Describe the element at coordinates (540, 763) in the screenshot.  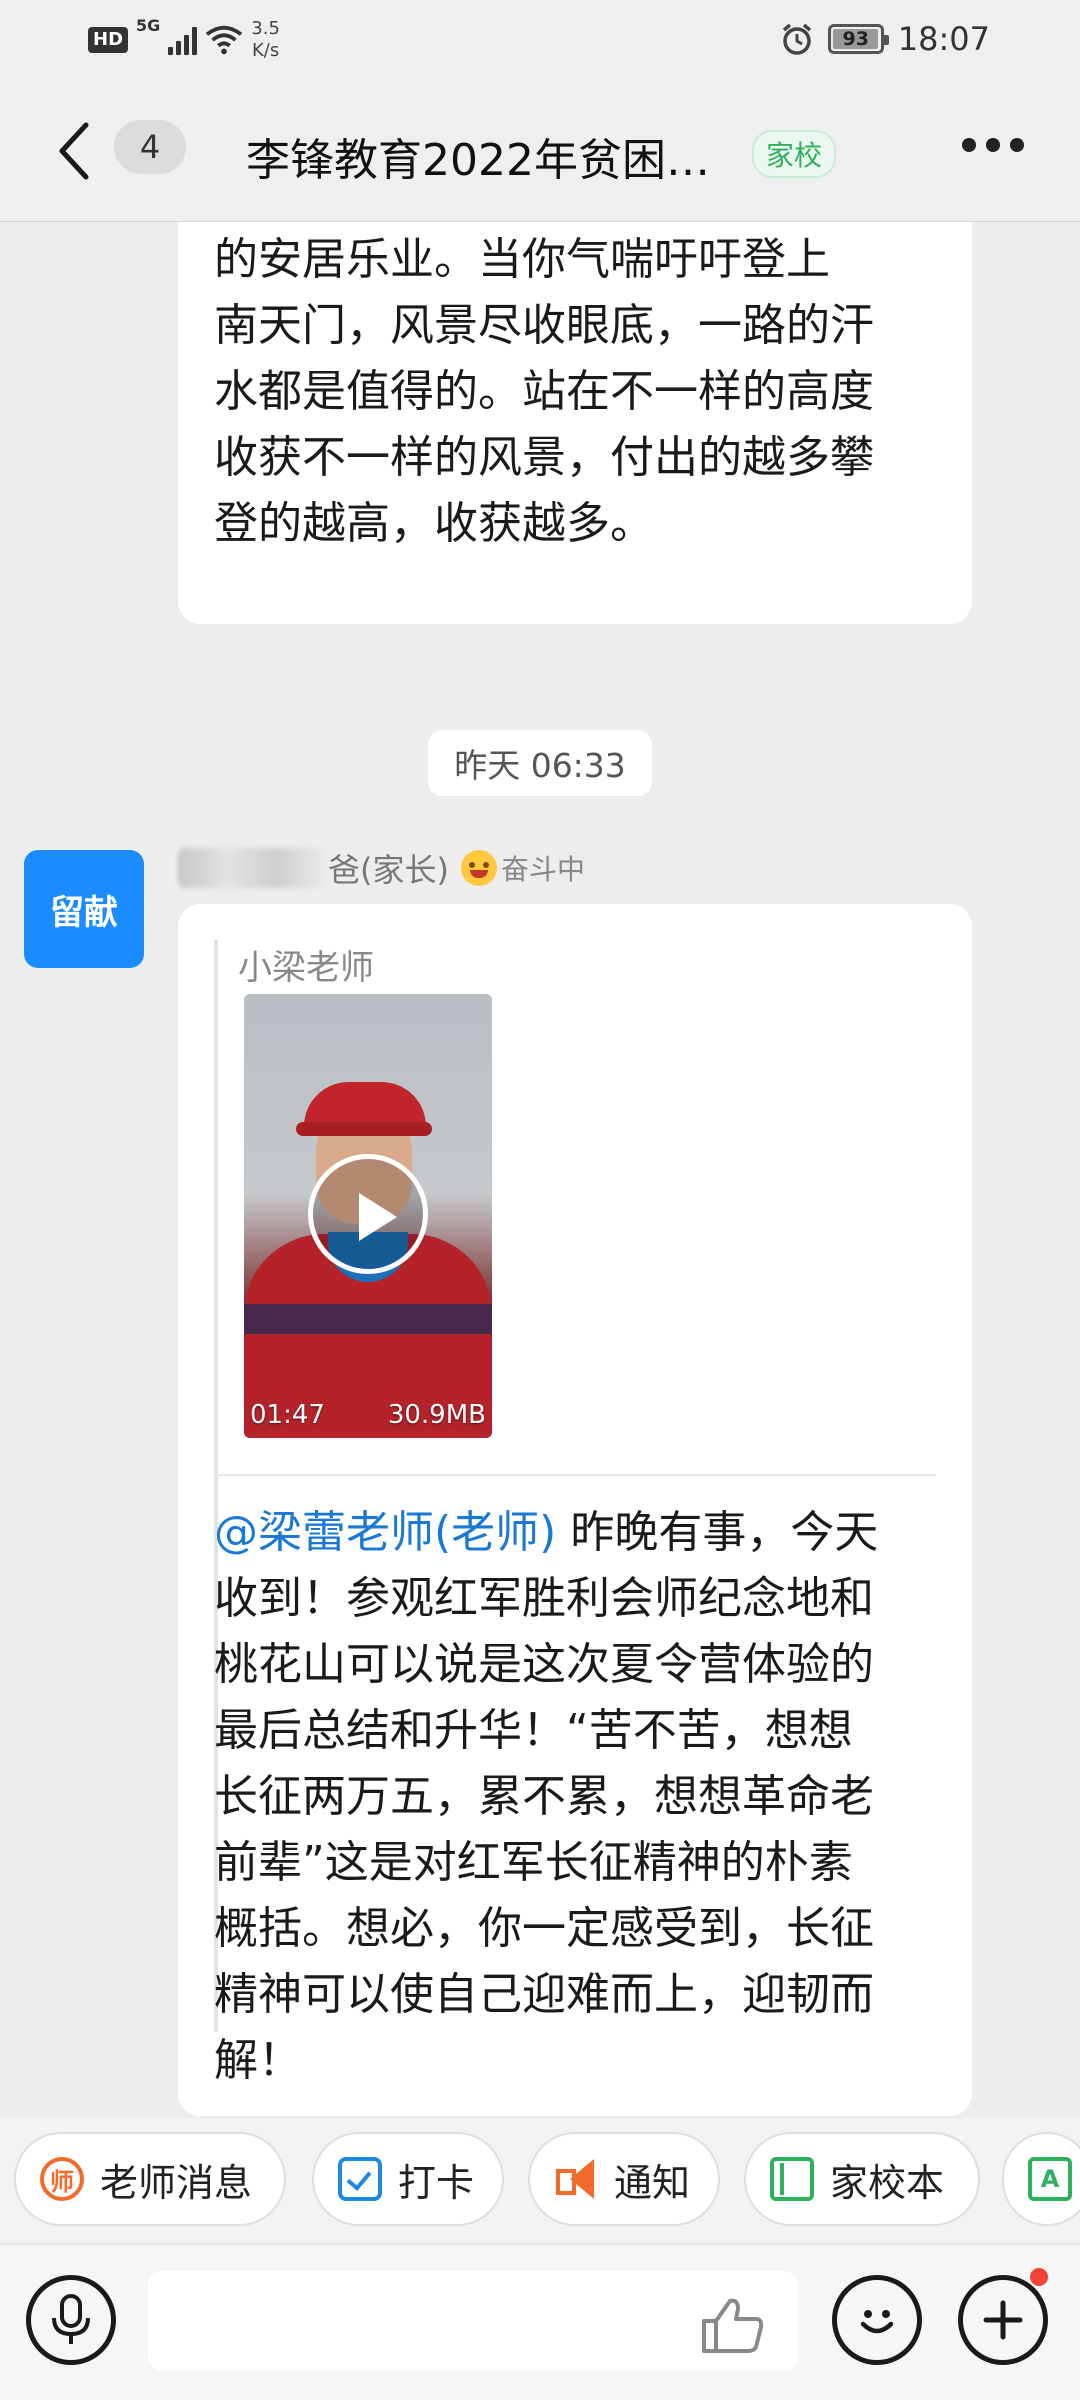
I see `message-timestamp: 昨天 06:33` at that location.